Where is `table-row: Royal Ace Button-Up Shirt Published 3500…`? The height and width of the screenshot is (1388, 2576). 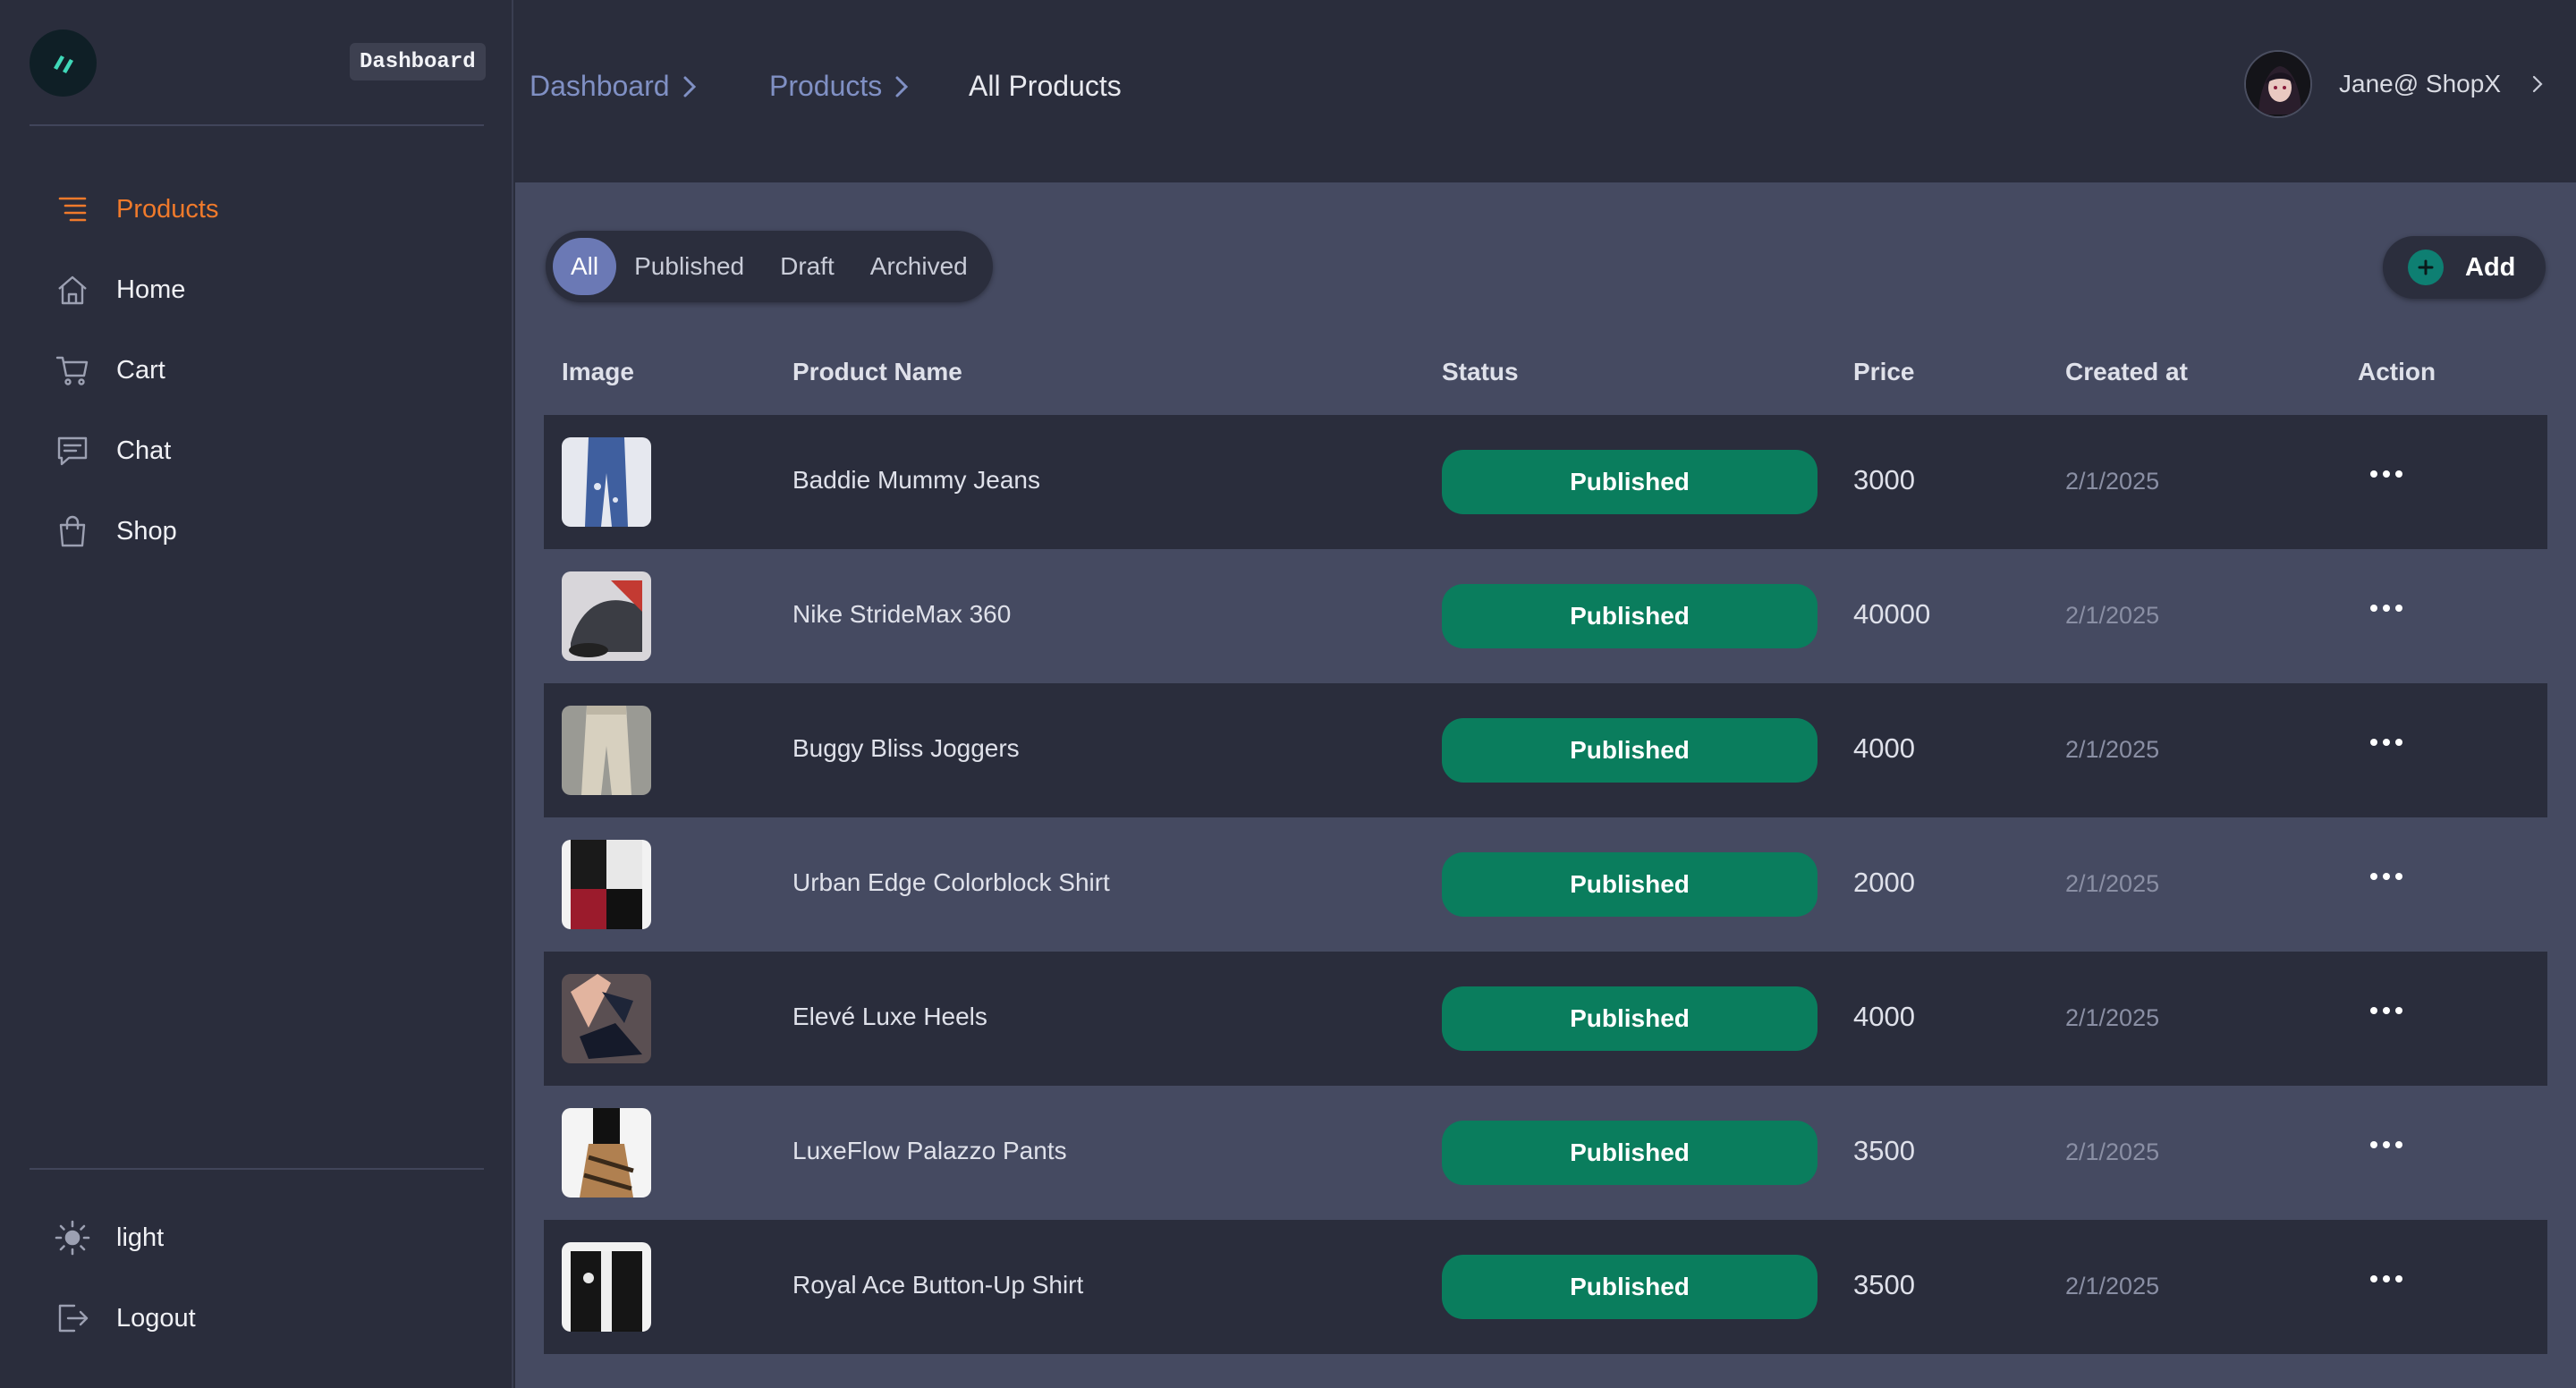 table-row: Royal Ace Button-Up Shirt Published 3500… is located at coordinates (1545, 1287).